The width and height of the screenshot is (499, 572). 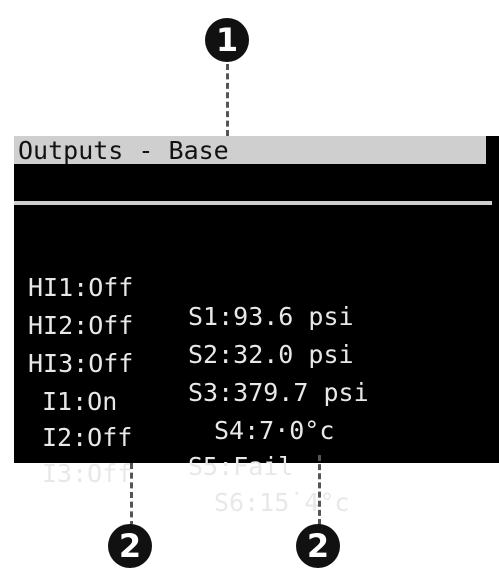 What do you see at coordinates (271, 354) in the screenshot?
I see `sensor-reading: S2:32.0 psi` at bounding box center [271, 354].